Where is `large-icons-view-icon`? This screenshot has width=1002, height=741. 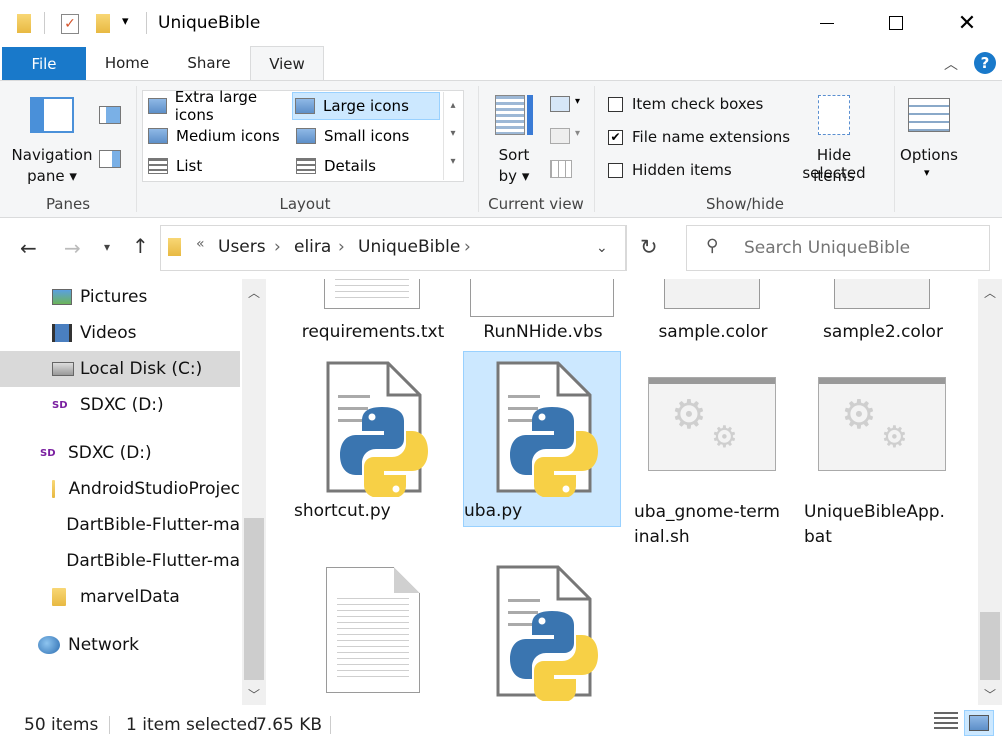
large-icons-view-icon is located at coordinates (979, 723).